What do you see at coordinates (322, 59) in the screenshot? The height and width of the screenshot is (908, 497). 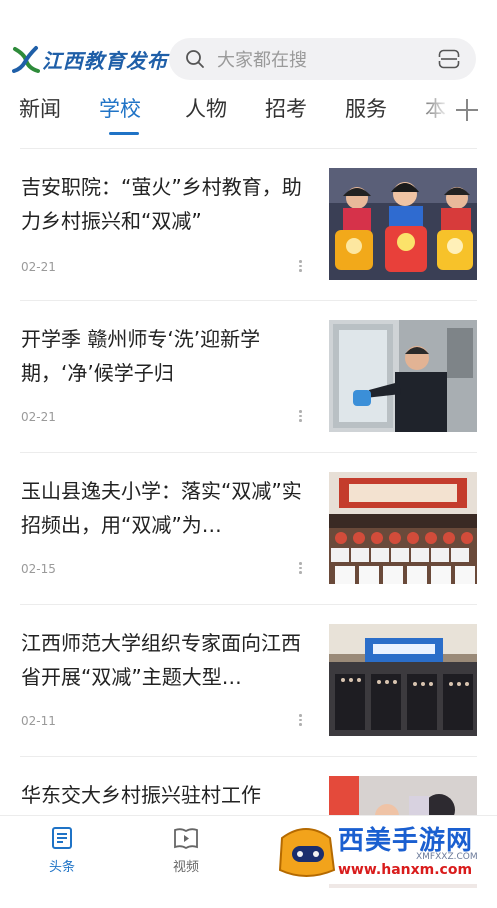 I see `search-bar: 大家都在搜` at bounding box center [322, 59].